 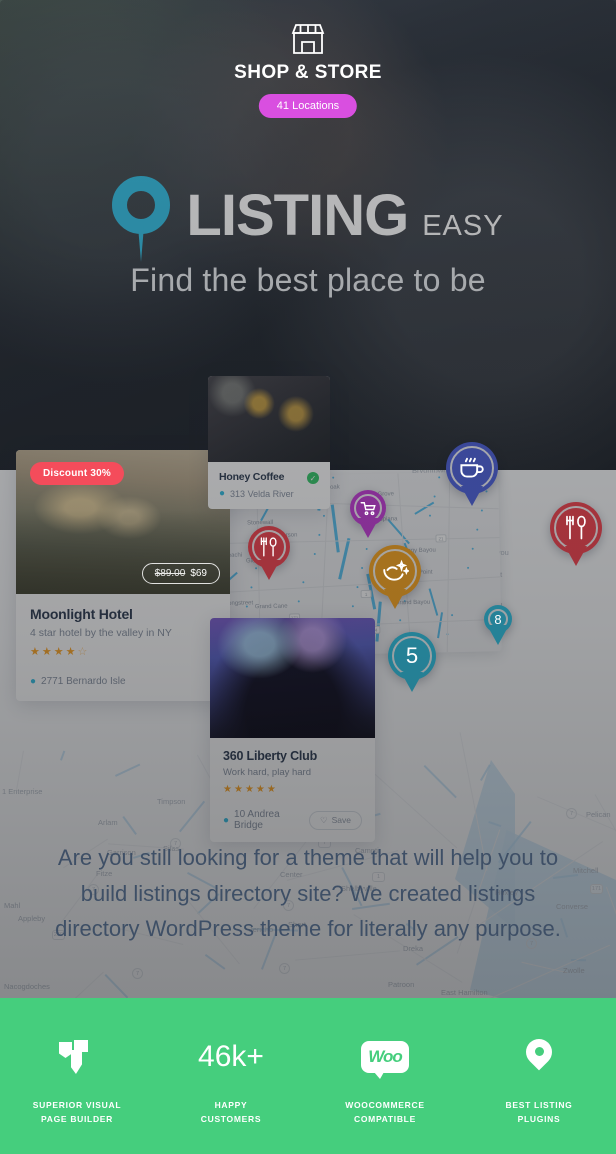 I want to click on price-new: $69, so click(x=198, y=573).